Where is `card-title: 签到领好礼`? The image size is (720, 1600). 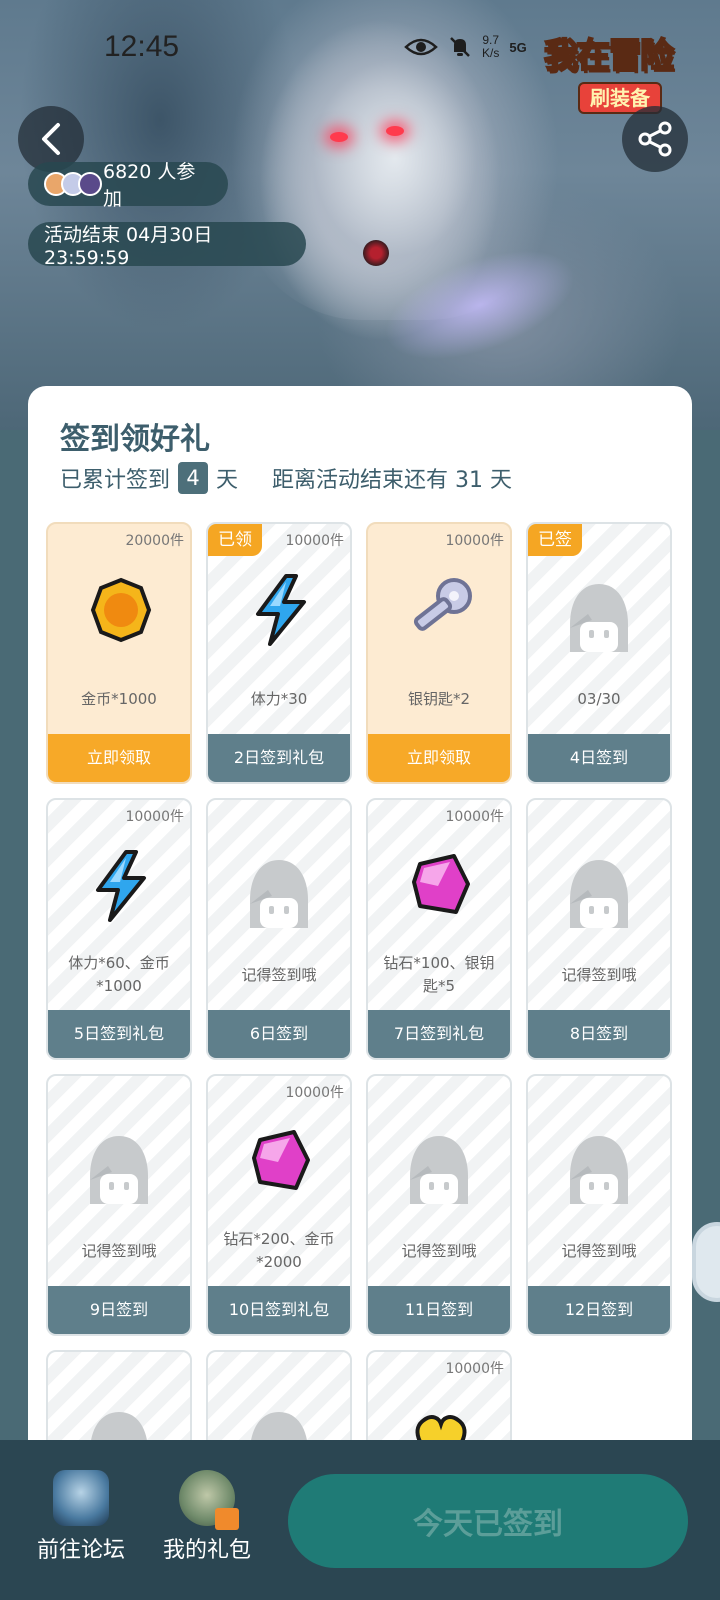
card-title: 签到领好礼 is located at coordinates (135, 439).